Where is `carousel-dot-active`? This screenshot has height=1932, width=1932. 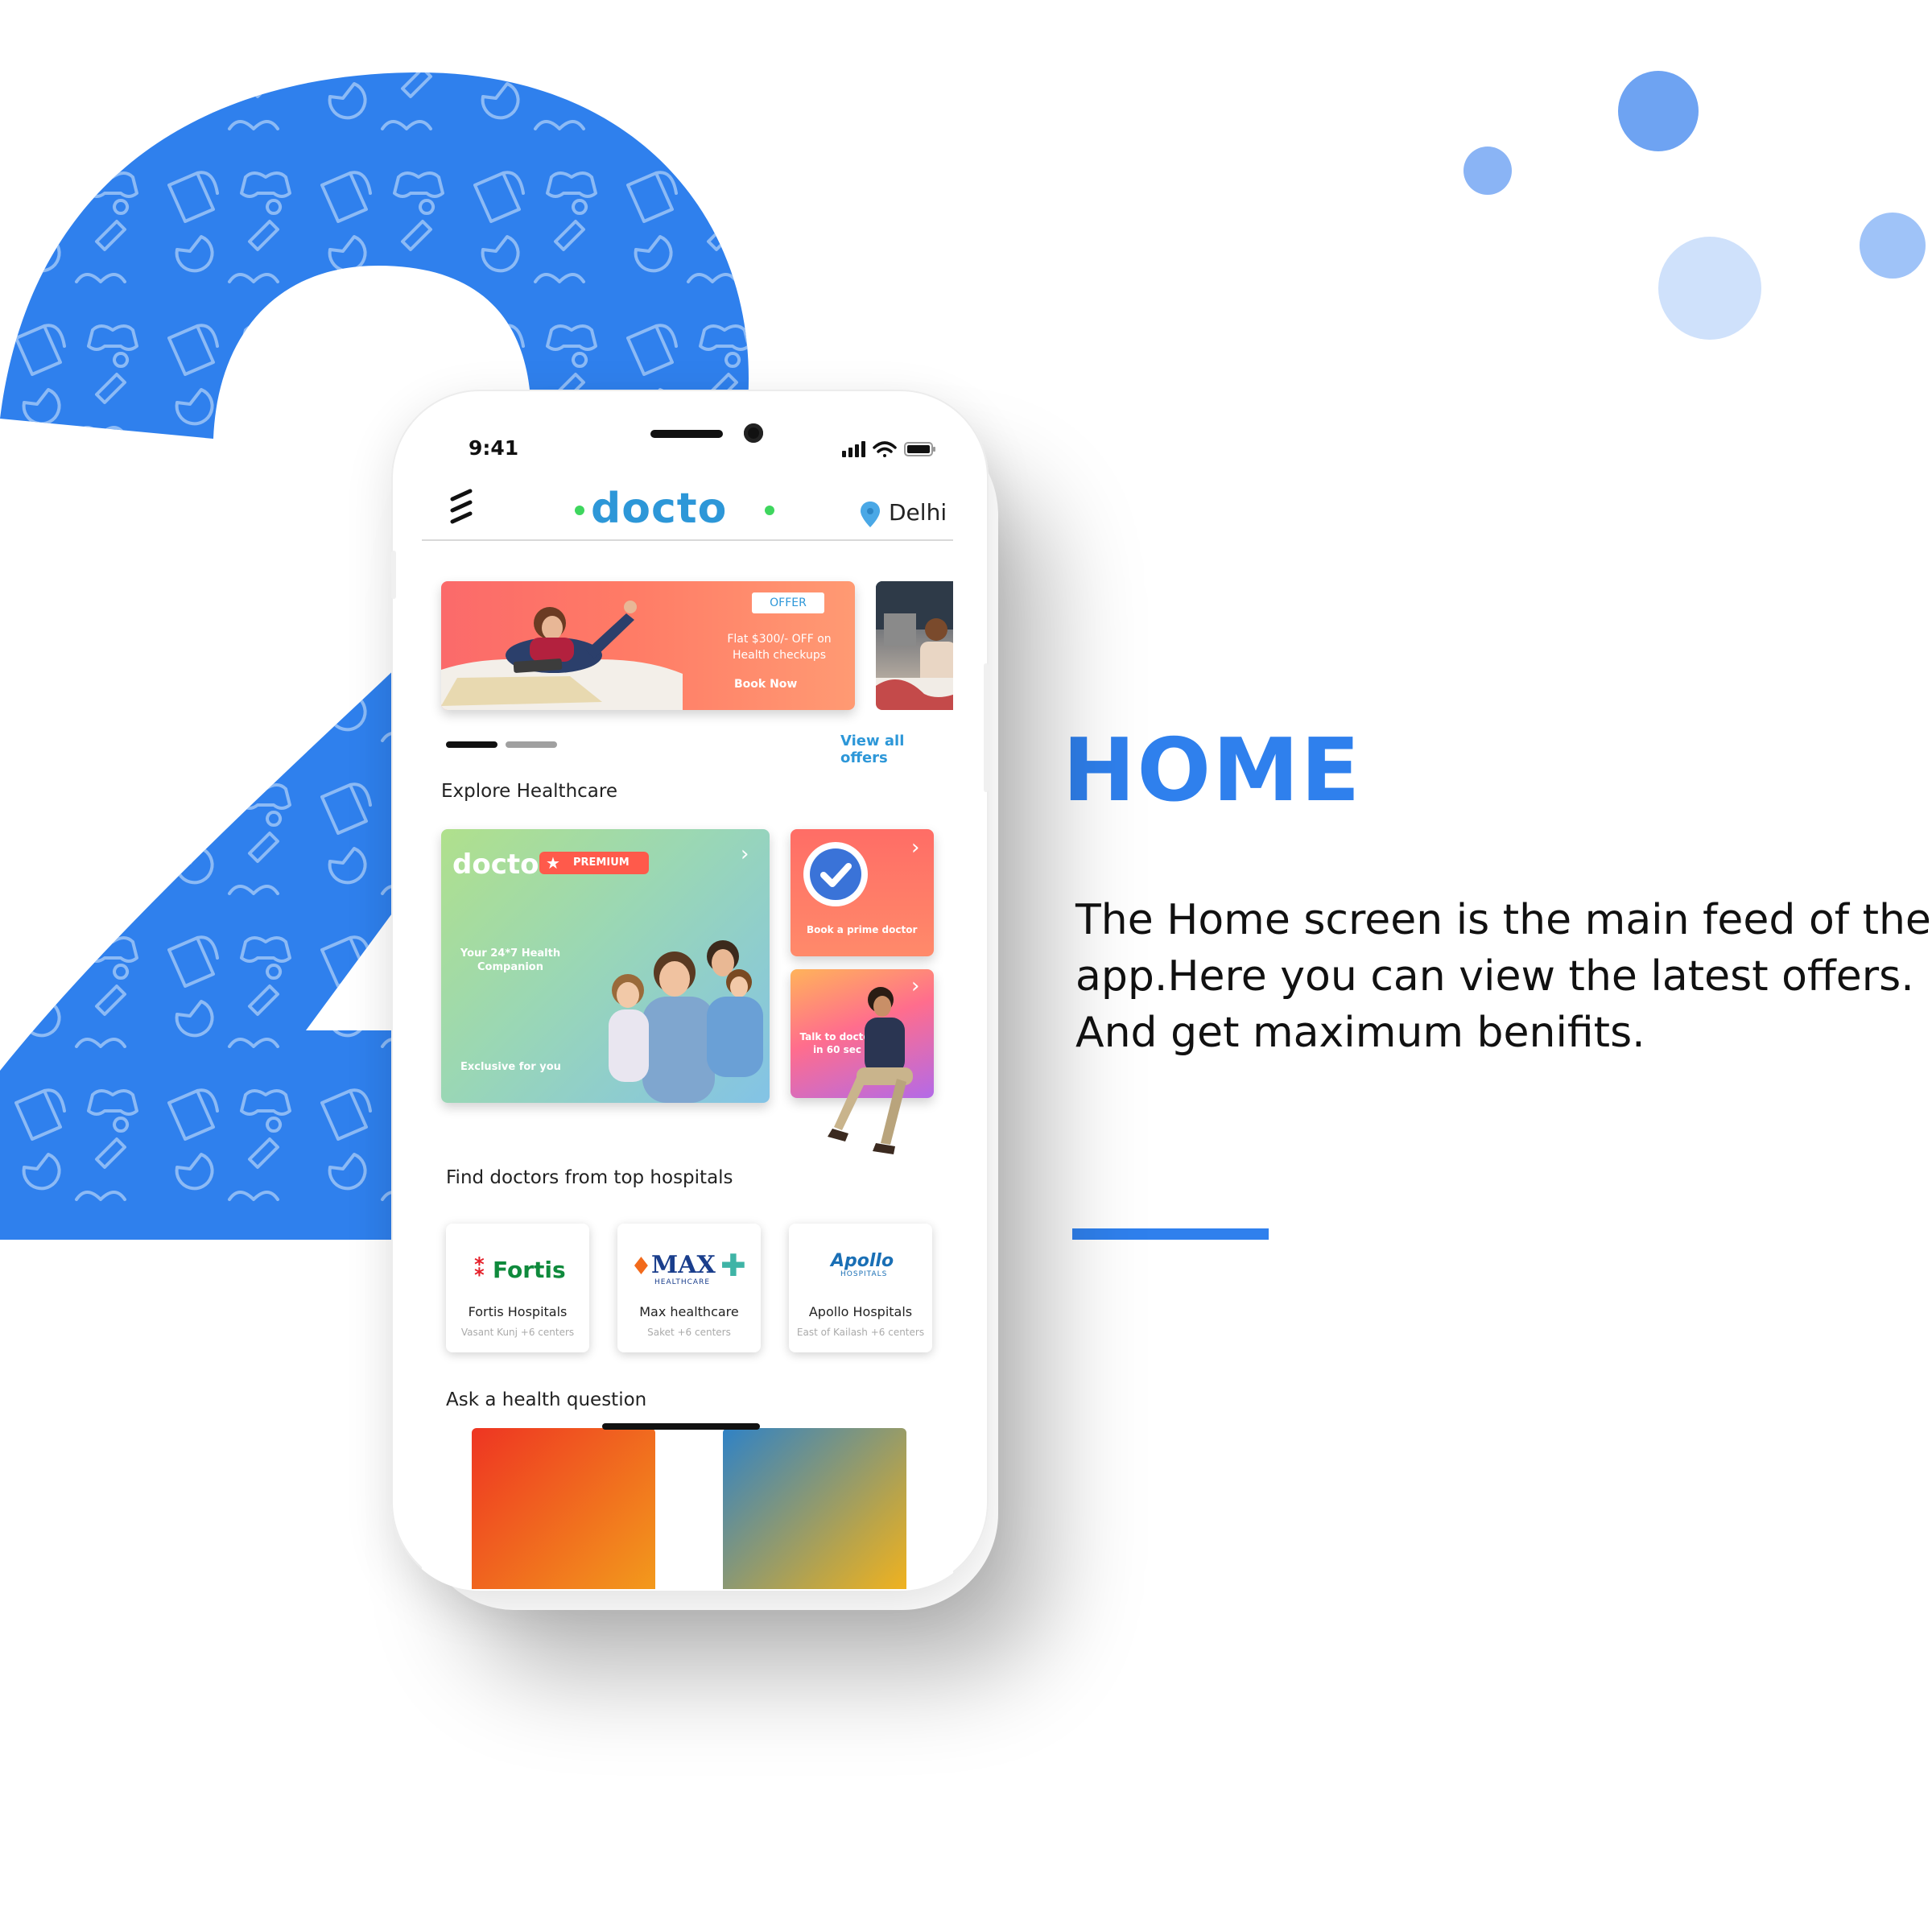 carousel-dot-active is located at coordinates (471, 744).